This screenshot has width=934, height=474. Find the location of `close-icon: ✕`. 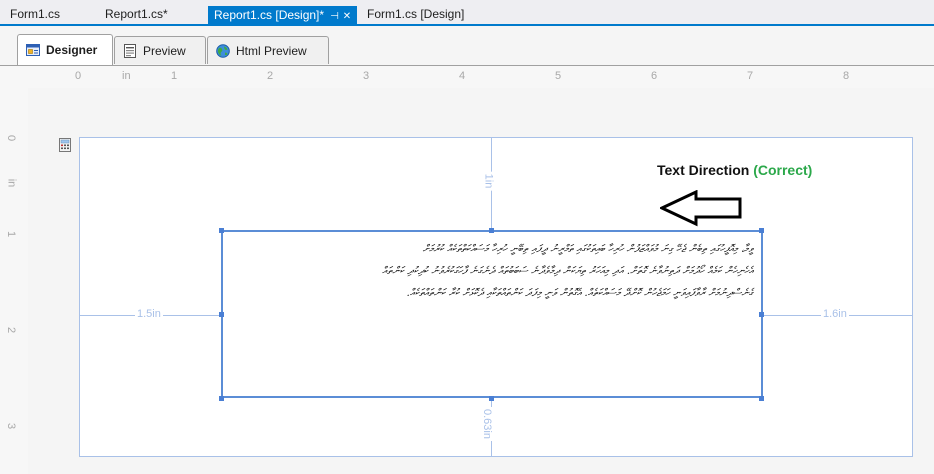

close-icon: ✕ is located at coordinates (347, 16).